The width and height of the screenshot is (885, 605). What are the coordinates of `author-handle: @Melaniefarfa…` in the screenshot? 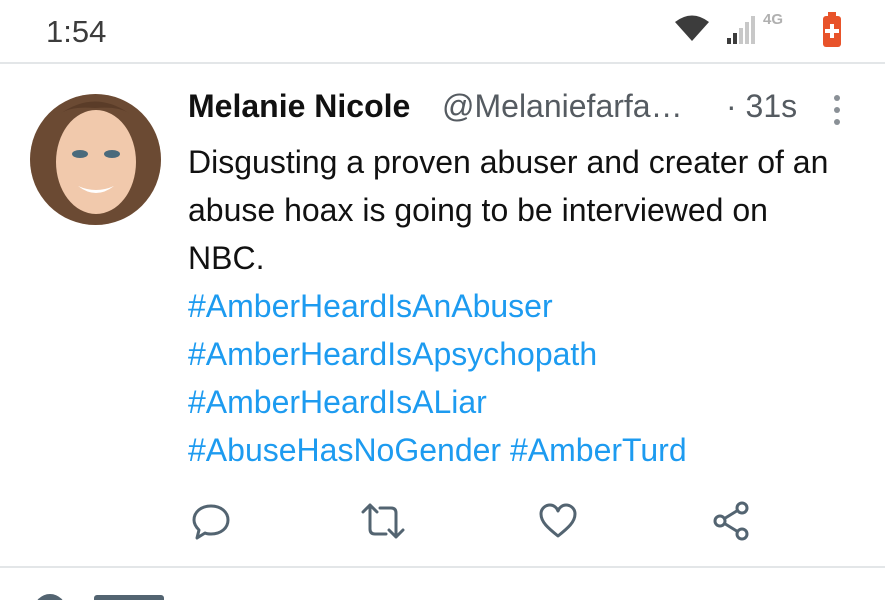 It's located at (562, 106).